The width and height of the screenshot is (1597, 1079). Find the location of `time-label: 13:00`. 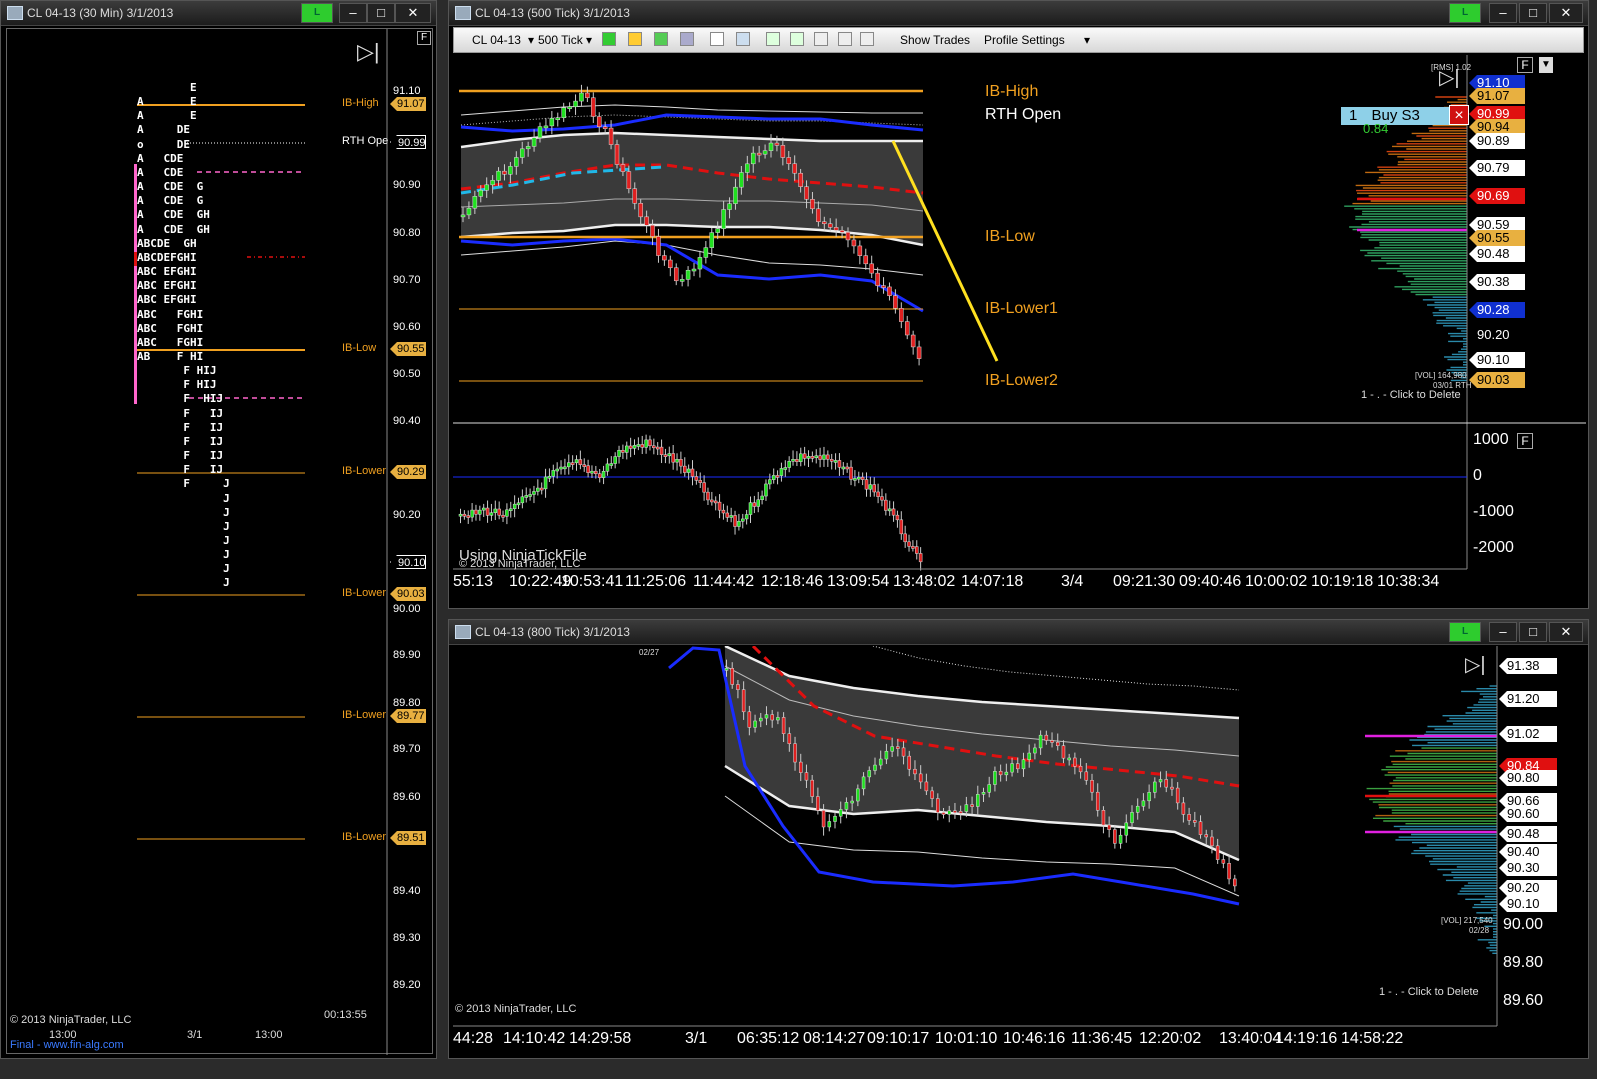

time-label: 13:00 is located at coordinates (269, 1035).